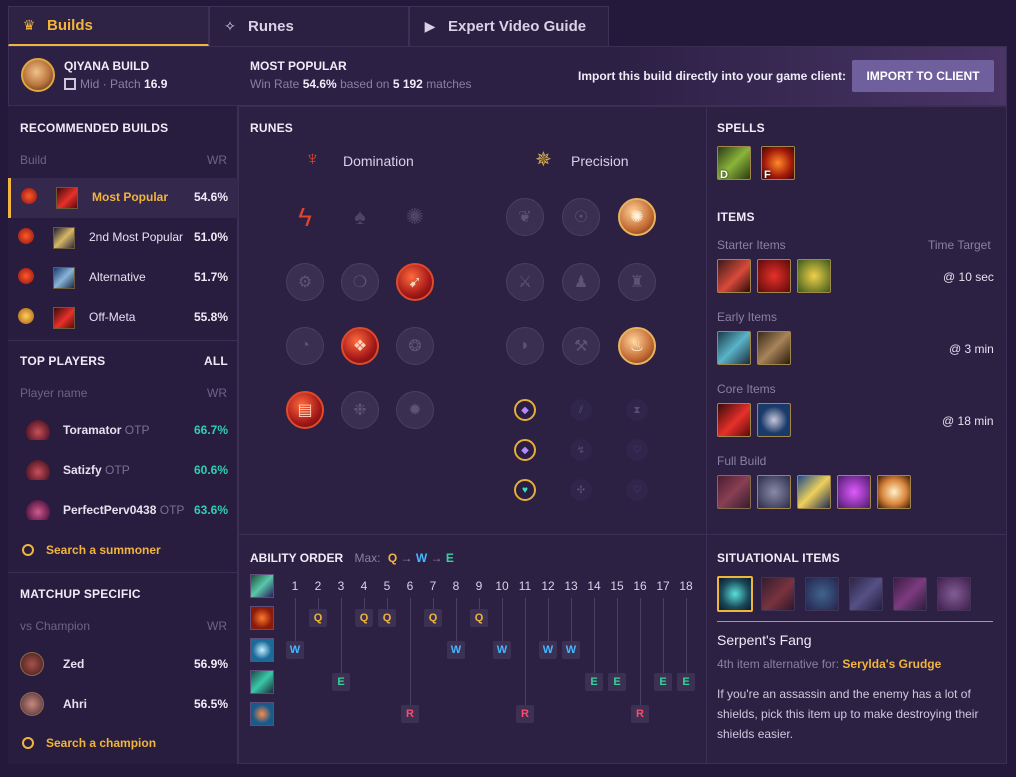 Image resolution: width=1016 pixels, height=777 pixels. I want to click on rune-grisly-mementos: ❖, so click(360, 346).